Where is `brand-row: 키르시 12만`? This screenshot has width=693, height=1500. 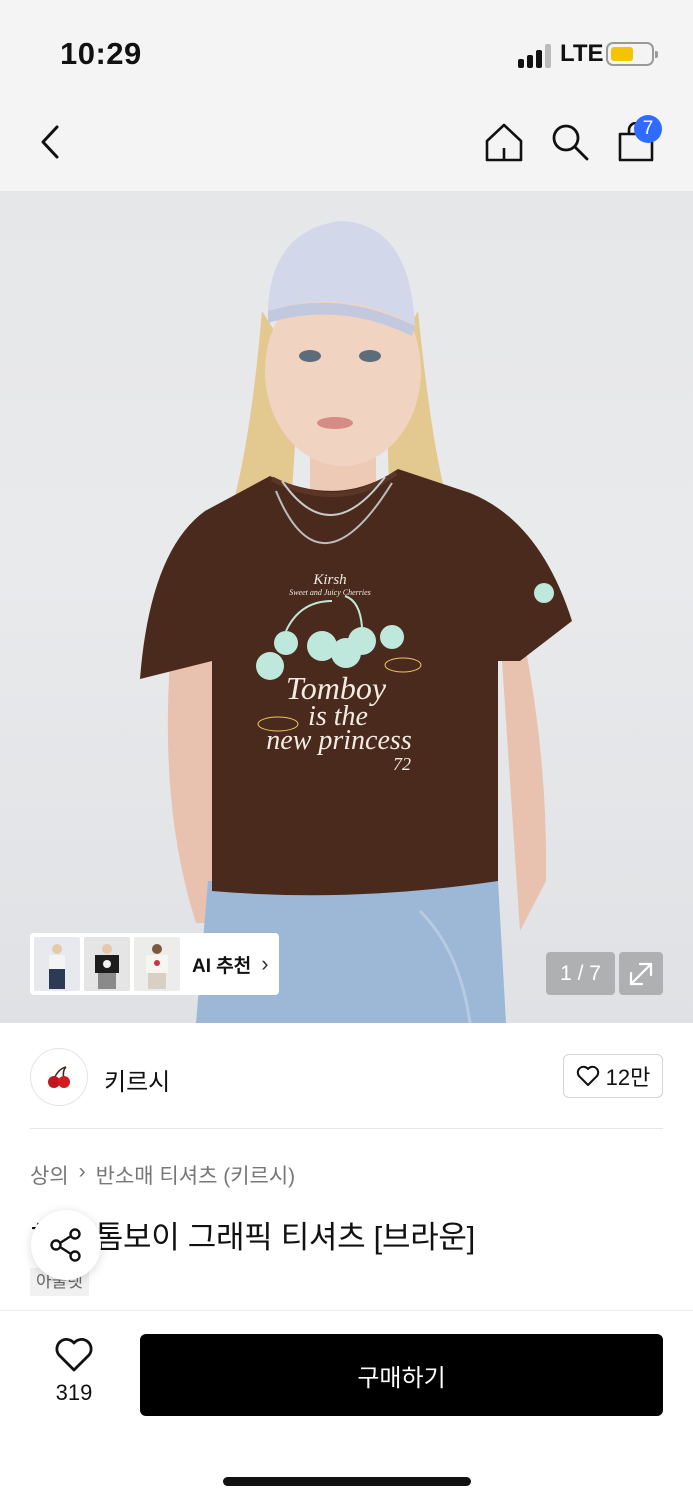
brand-row: 키르시 12만 is located at coordinates (346, 1077).